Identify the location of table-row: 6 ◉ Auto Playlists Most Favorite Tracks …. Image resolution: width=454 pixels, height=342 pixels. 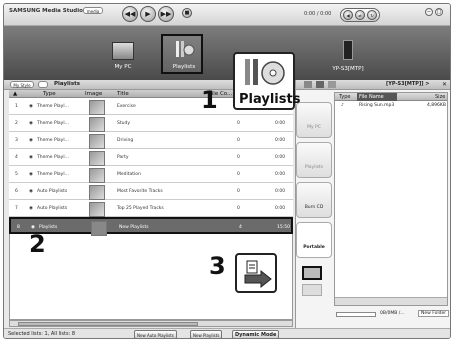
(151, 191).